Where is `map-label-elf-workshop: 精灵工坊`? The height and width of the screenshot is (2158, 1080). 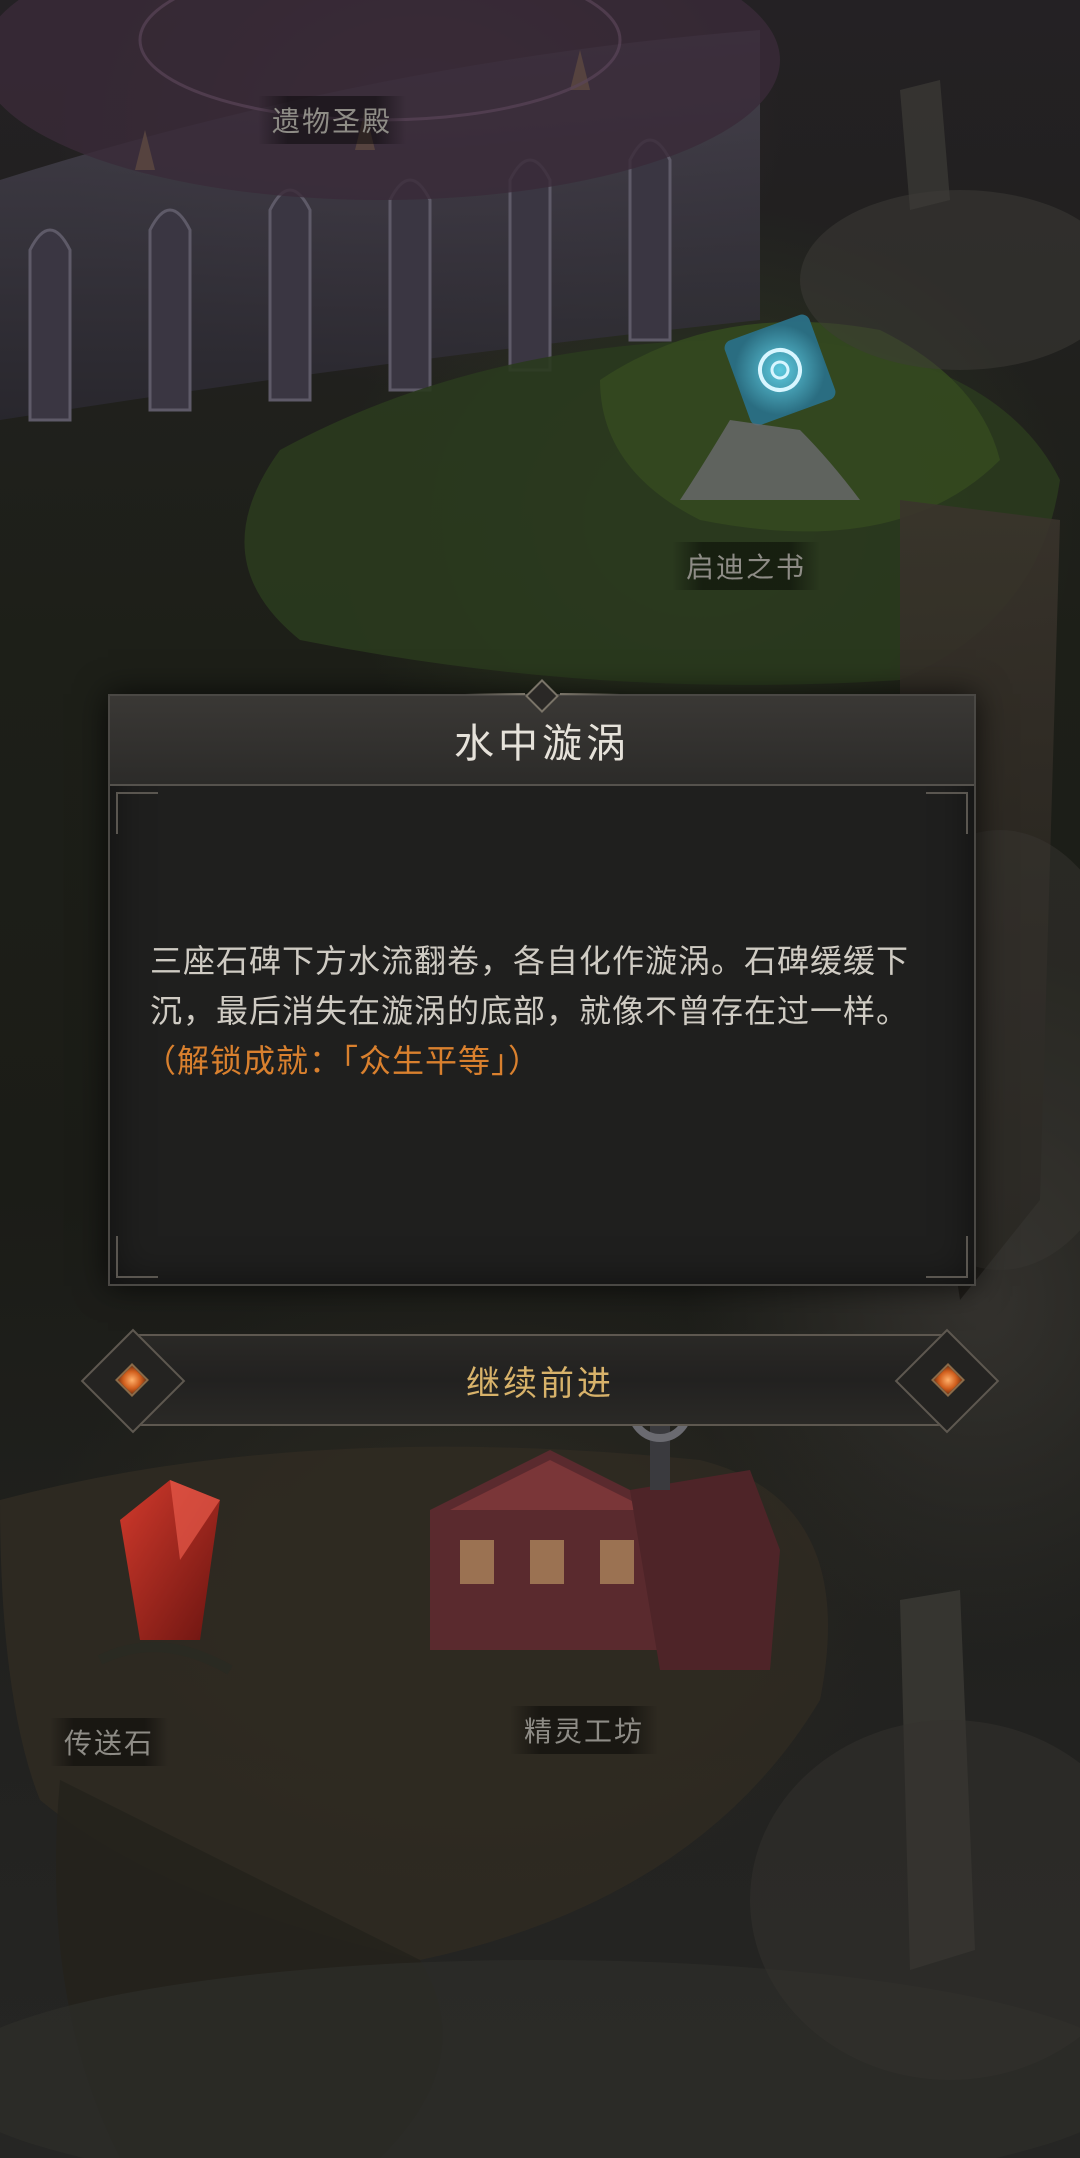
map-label-elf-workshop: 精灵工坊 is located at coordinates (584, 1730).